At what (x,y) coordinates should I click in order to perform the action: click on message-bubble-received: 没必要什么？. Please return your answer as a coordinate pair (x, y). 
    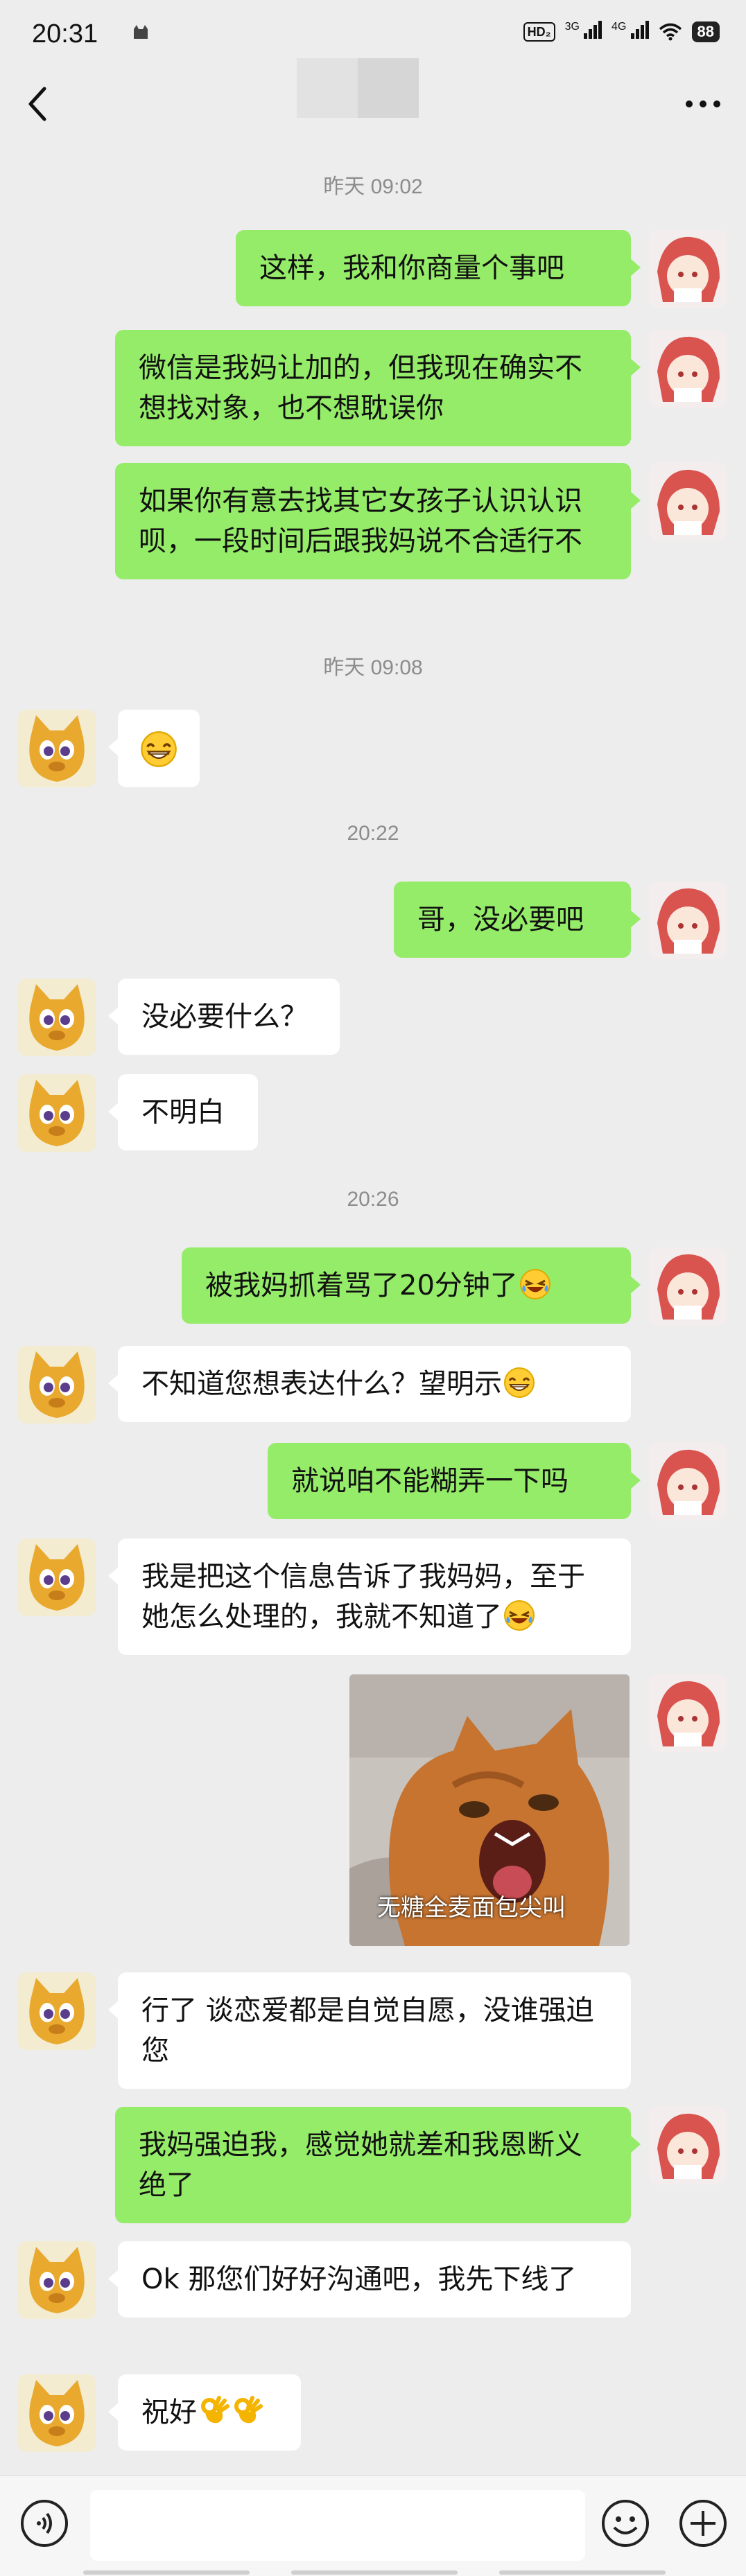
    Looking at the image, I should click on (224, 1017).